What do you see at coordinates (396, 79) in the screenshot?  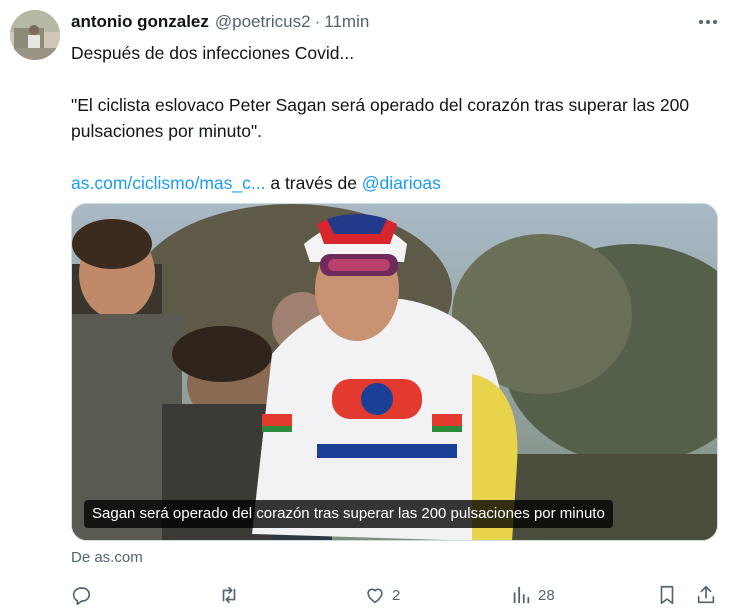 I see `tweet-text-blank` at bounding box center [396, 79].